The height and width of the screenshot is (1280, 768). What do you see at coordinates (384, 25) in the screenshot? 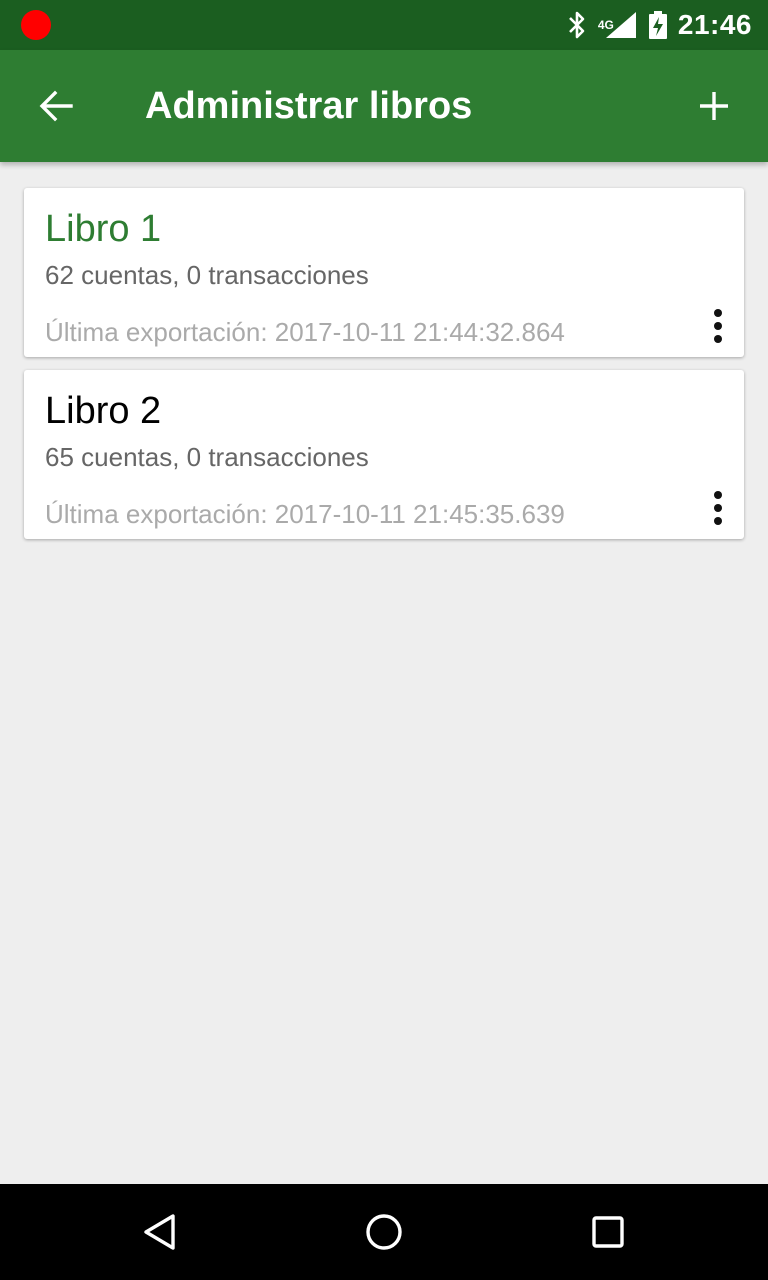
I see `status-bar: 4G 21:46` at bounding box center [384, 25].